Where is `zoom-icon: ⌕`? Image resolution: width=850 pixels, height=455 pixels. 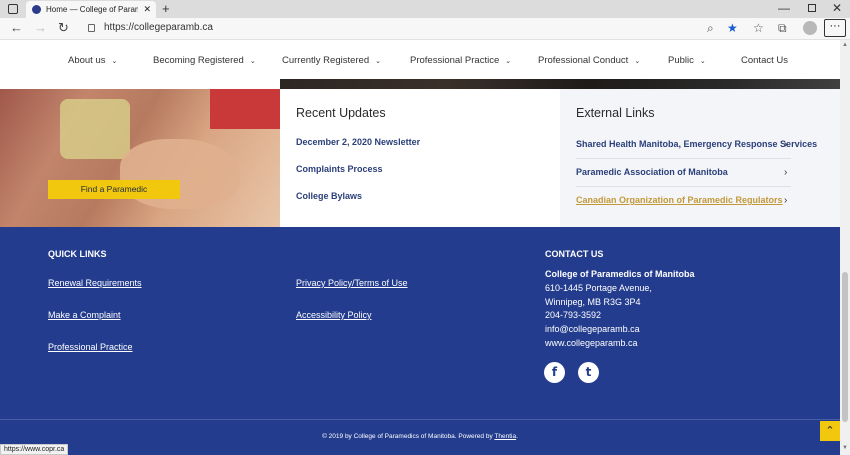
zoom-icon: ⌕ is located at coordinates (710, 28).